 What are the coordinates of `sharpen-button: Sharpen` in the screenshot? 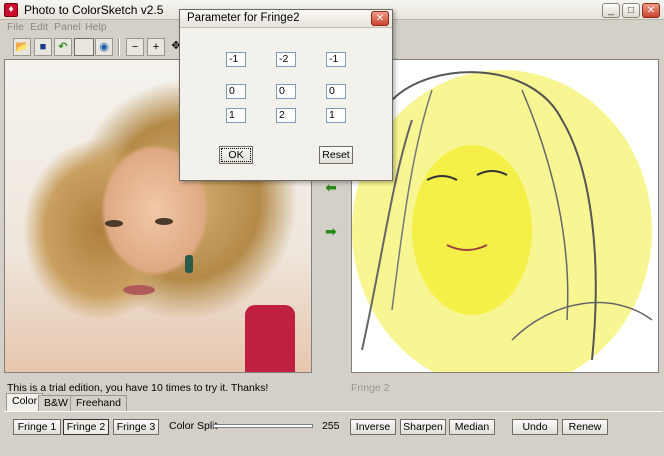 It's located at (423, 427).